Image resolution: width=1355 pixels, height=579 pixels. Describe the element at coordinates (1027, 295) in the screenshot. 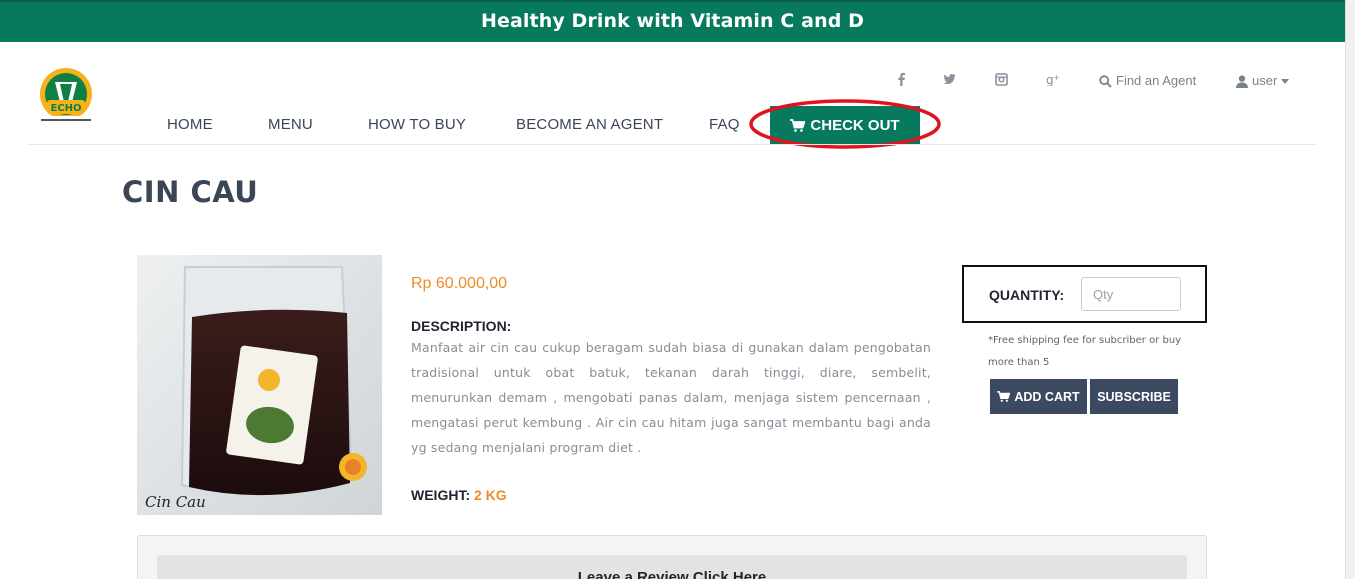

I see `quantity-label: QUANTITY:` at that location.